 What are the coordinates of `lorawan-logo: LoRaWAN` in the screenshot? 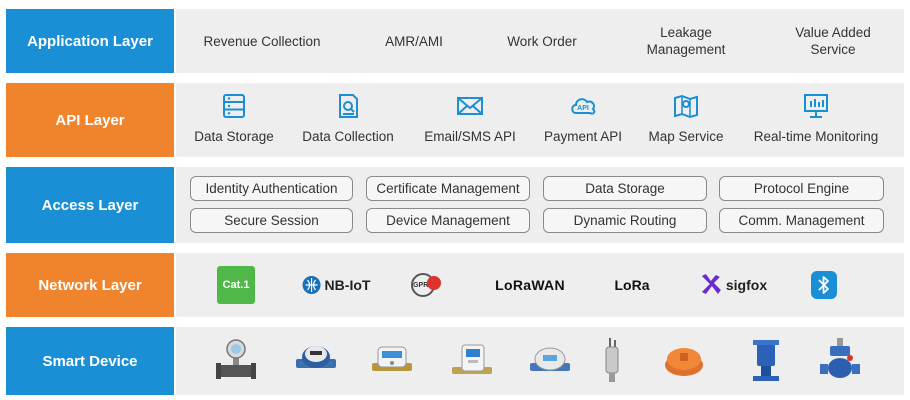 It's located at (530, 285).